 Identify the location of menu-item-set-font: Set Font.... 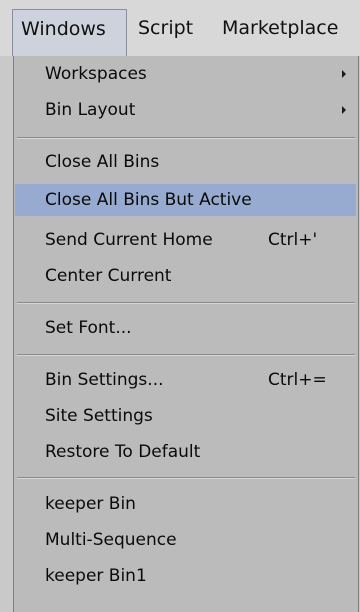
(186, 328).